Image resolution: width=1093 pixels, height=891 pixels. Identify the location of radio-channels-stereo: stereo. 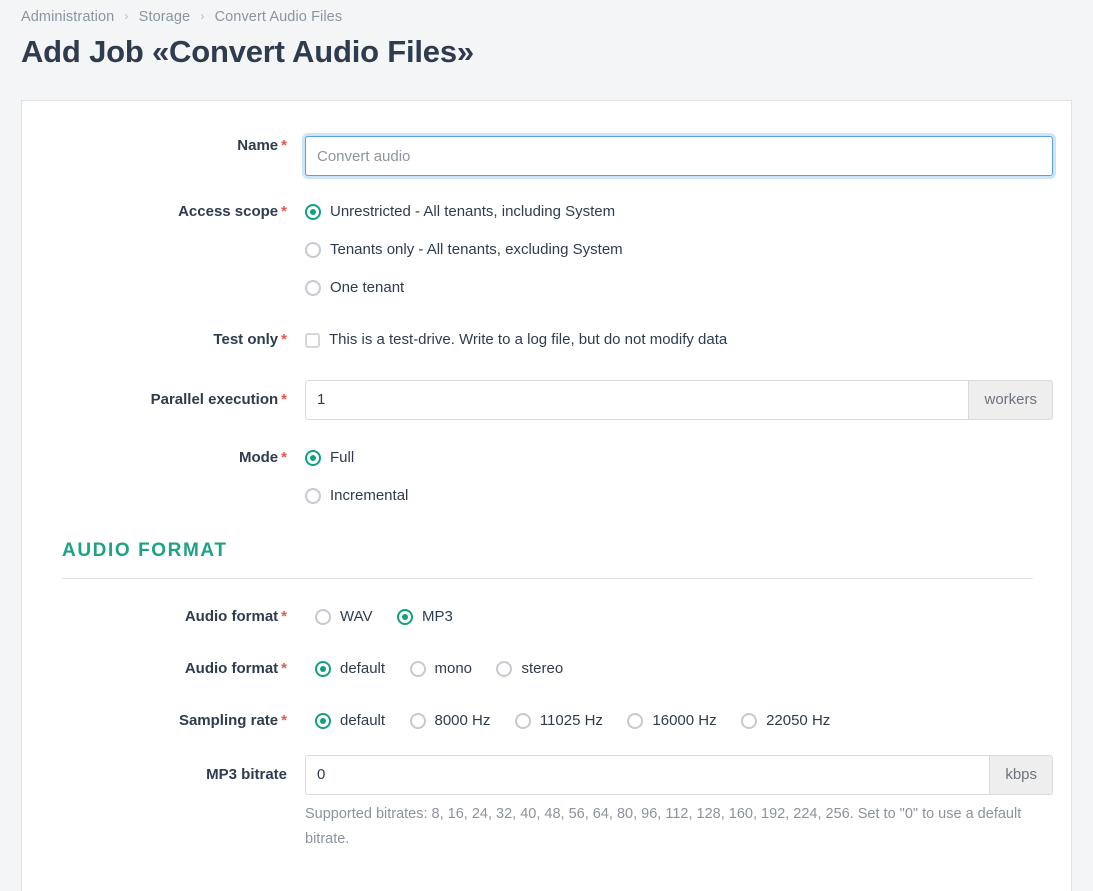
(529, 669).